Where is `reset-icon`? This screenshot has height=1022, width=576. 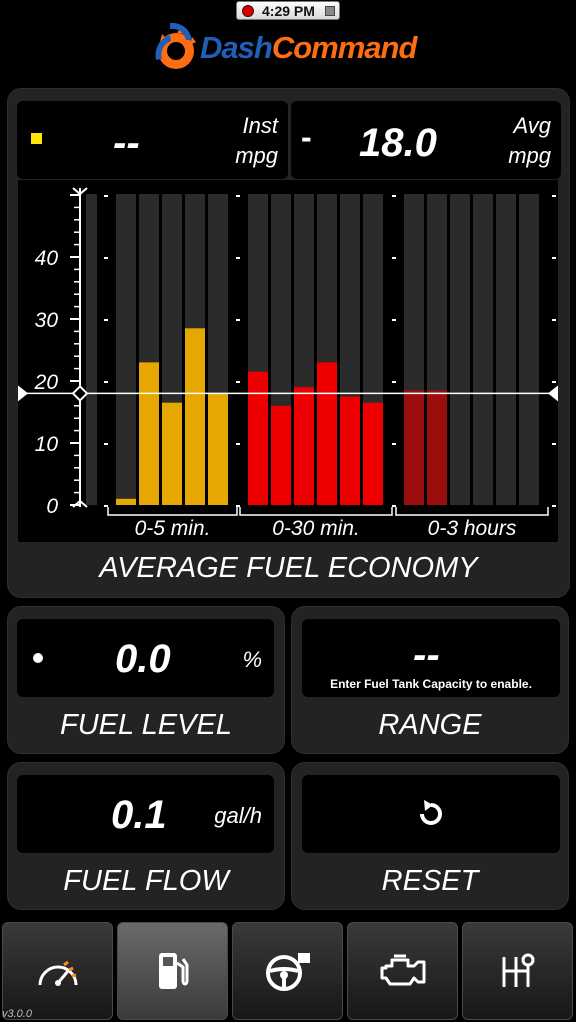 reset-icon is located at coordinates (431, 812).